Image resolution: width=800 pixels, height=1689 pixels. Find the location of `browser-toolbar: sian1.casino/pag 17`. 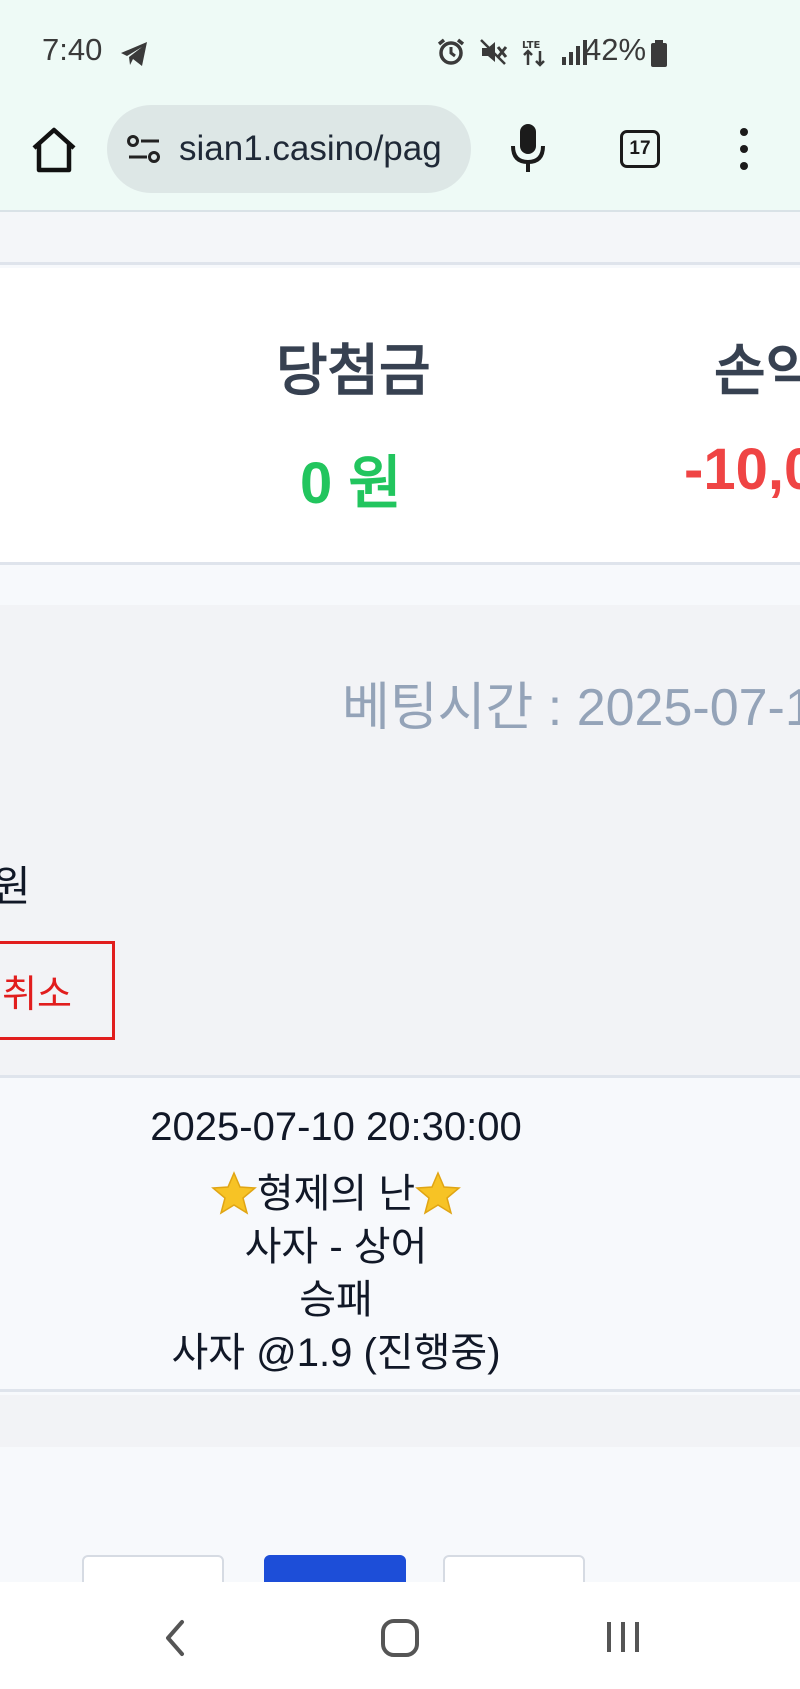

browser-toolbar: sian1.casino/pag 17 is located at coordinates (400, 156).